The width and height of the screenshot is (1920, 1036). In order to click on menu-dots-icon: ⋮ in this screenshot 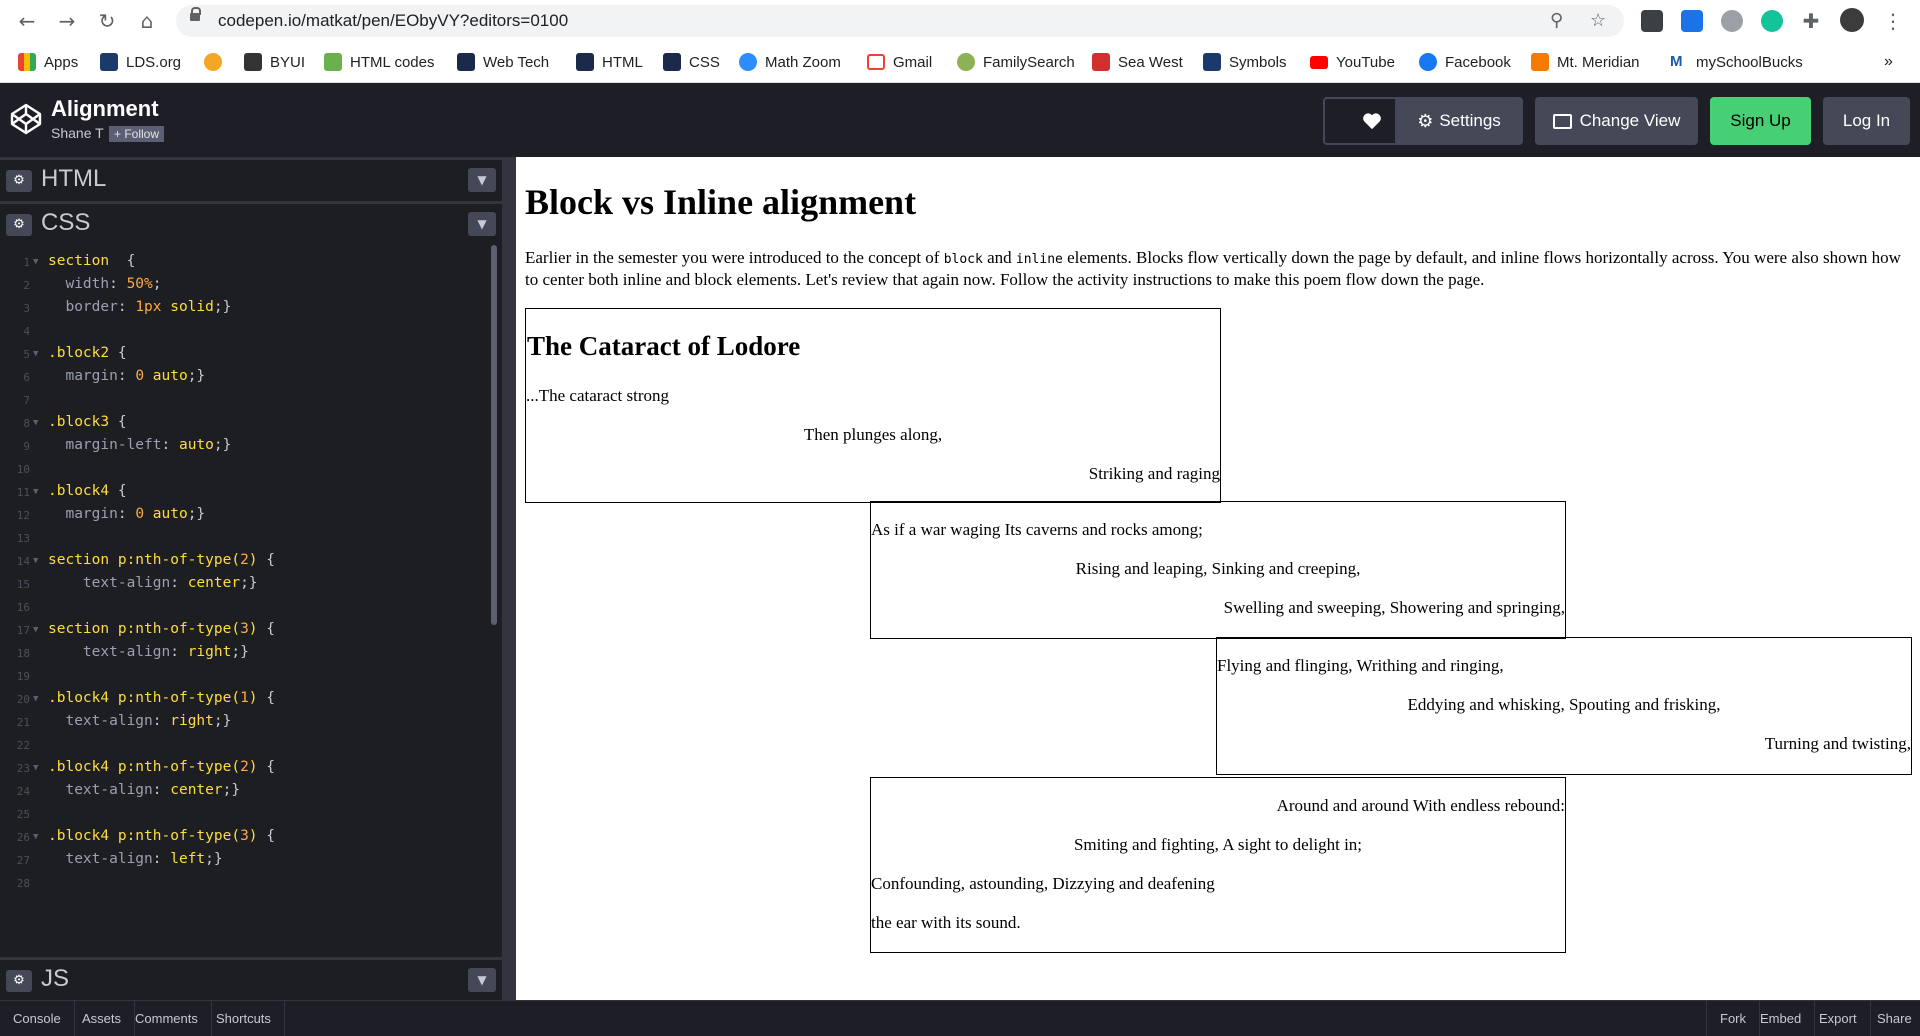, I will do `click(1893, 21)`.